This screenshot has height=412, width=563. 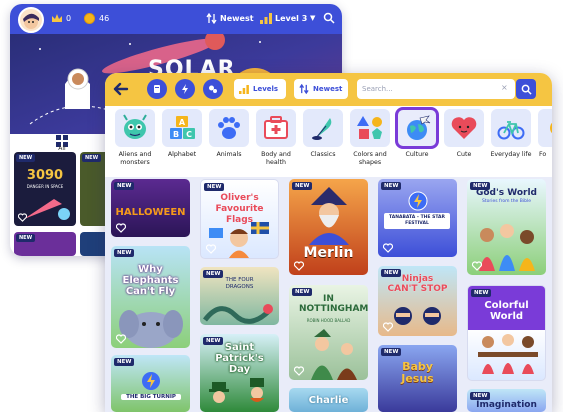 I want to click on globe-plane-icon, so click(x=419, y=127).